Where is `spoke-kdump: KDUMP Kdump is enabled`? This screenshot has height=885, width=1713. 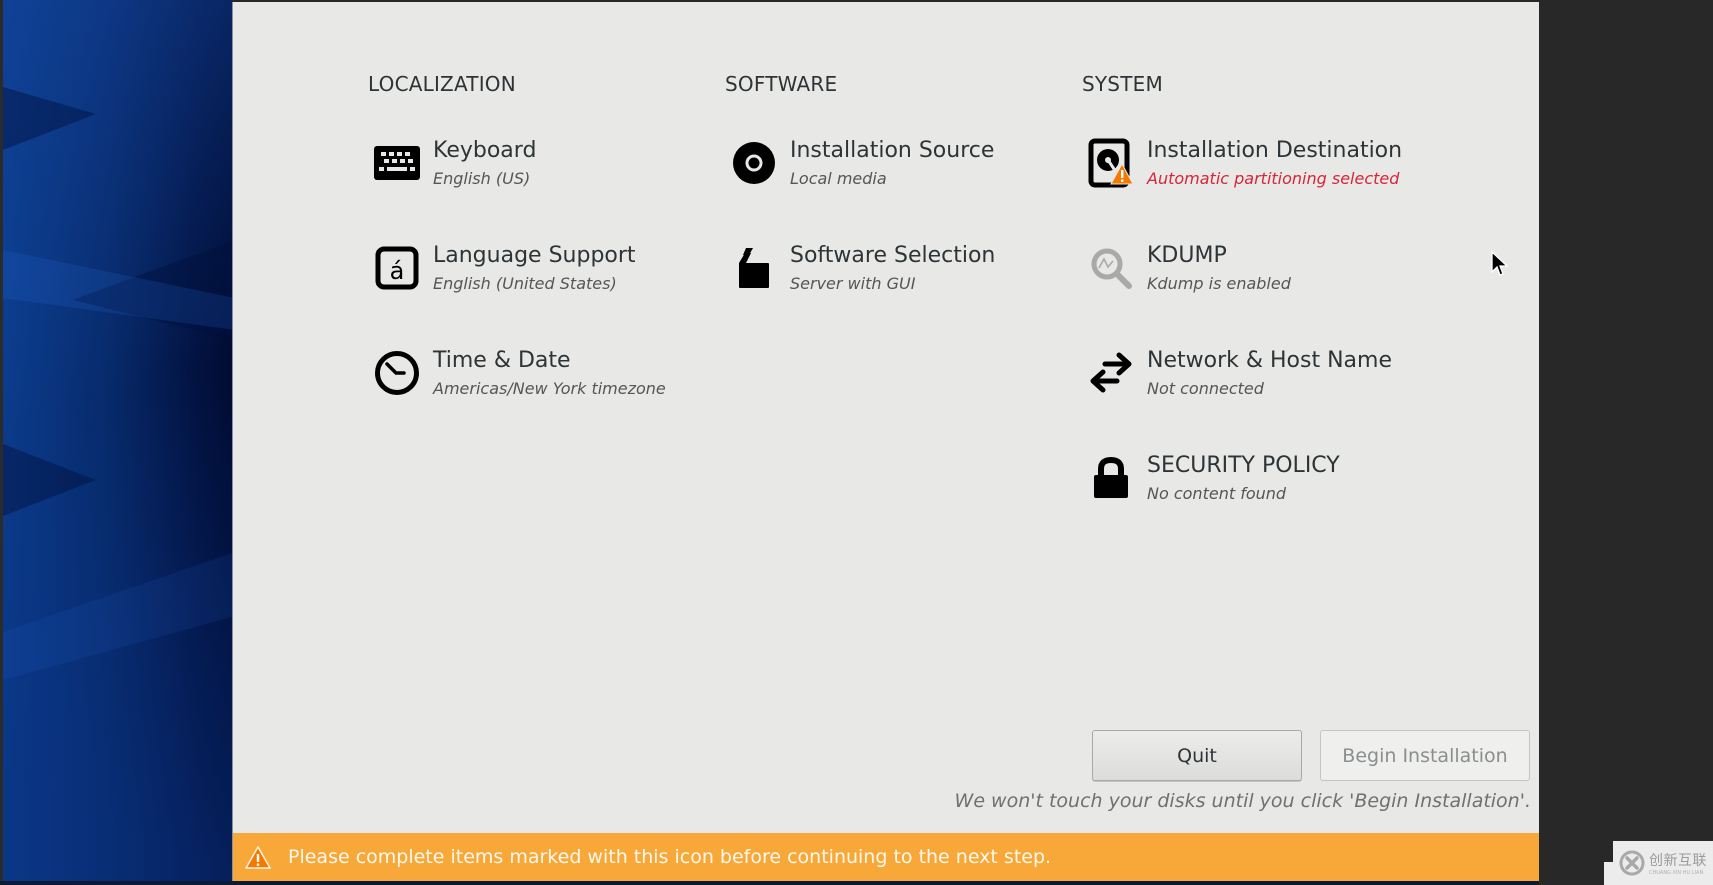 spoke-kdump: KDUMP Kdump is enabled is located at coordinates (1252, 273).